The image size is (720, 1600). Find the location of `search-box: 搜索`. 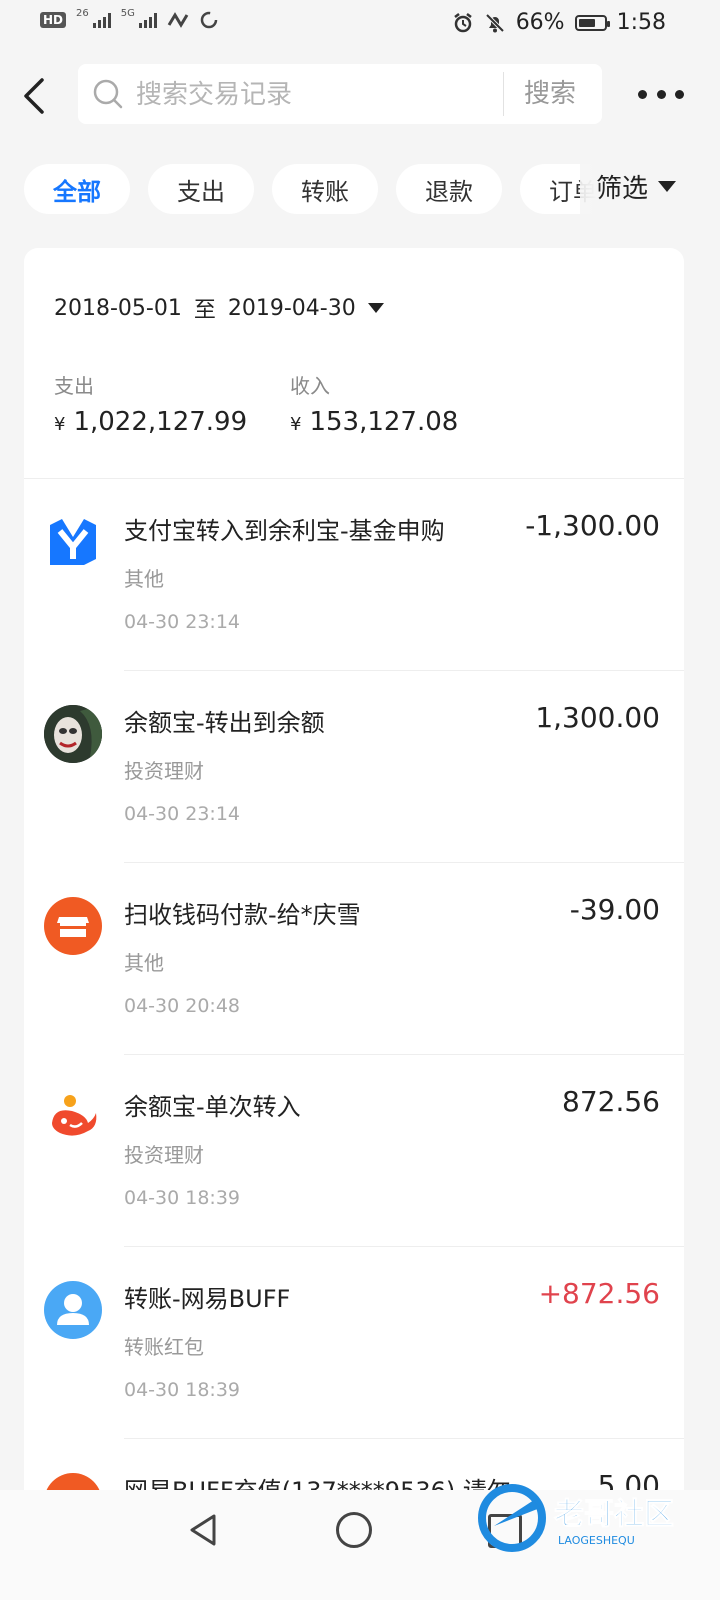

search-box: 搜索 is located at coordinates (340, 94).